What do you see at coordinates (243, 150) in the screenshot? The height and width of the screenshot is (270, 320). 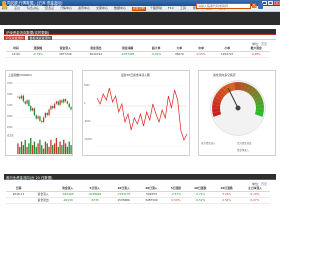 I see `legend-net-inflow: 资金净流入` at bounding box center [243, 150].